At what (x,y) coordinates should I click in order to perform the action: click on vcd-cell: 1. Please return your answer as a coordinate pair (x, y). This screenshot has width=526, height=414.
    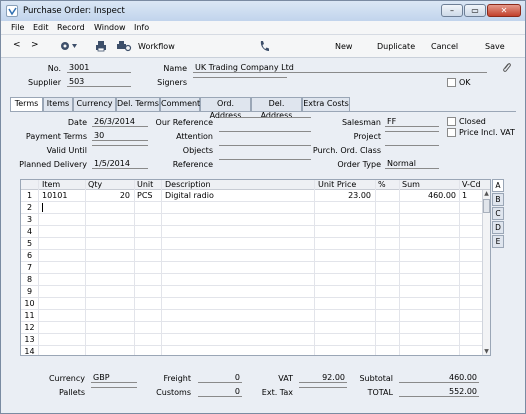
    Looking at the image, I should click on (464, 195).